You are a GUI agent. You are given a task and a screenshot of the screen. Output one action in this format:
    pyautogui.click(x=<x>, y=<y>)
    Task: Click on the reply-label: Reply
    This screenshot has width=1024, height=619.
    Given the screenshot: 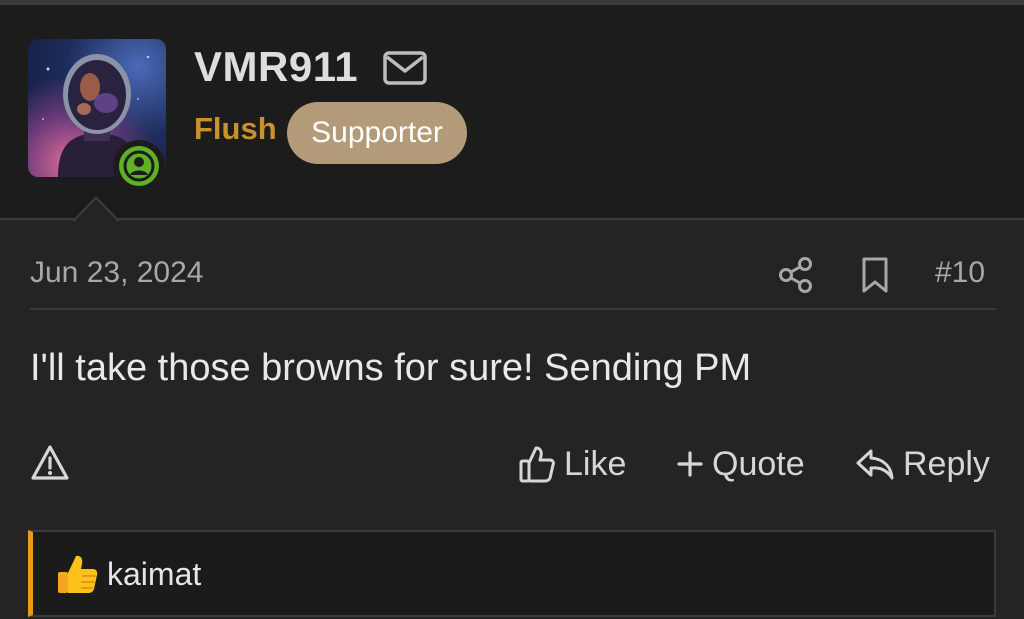 What is the action you would take?
    pyautogui.click(x=946, y=463)
    